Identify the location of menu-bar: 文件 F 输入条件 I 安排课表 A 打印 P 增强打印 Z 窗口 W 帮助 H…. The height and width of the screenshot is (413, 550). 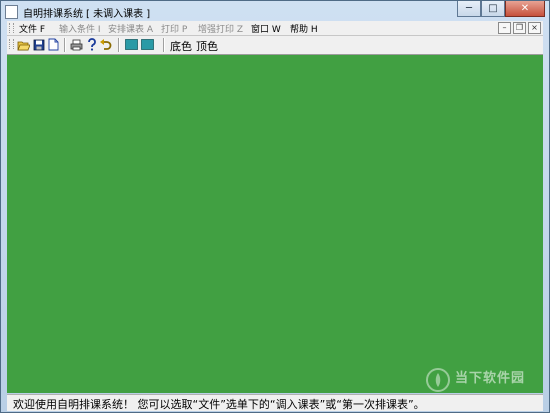
(275, 28).